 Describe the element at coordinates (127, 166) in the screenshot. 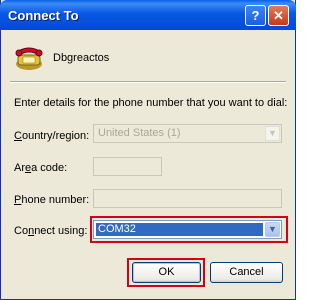

I see `area-code-input` at that location.